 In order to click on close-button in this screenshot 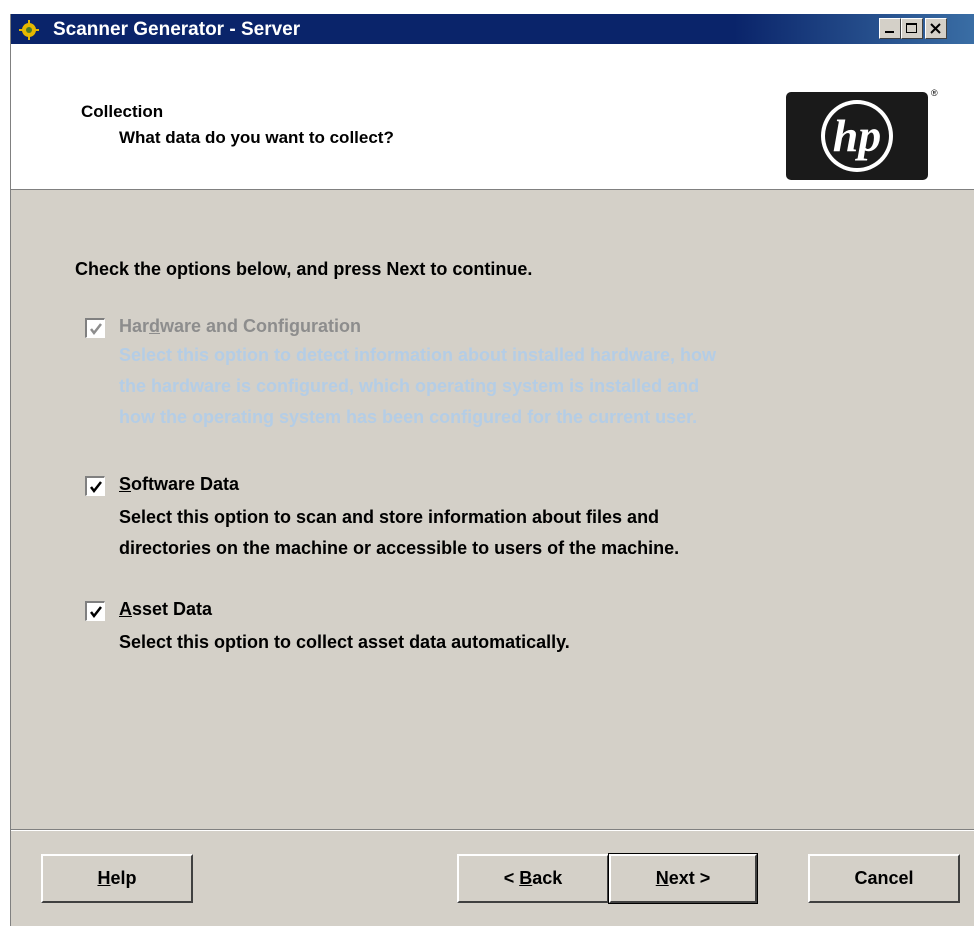, I will do `click(936, 28)`.